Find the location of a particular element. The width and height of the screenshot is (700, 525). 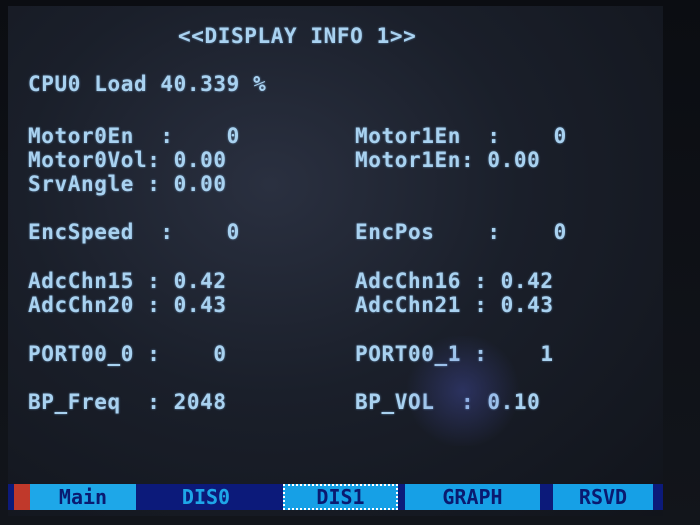

port00-1-readout: PORT00_1 : 1 is located at coordinates (454, 354).